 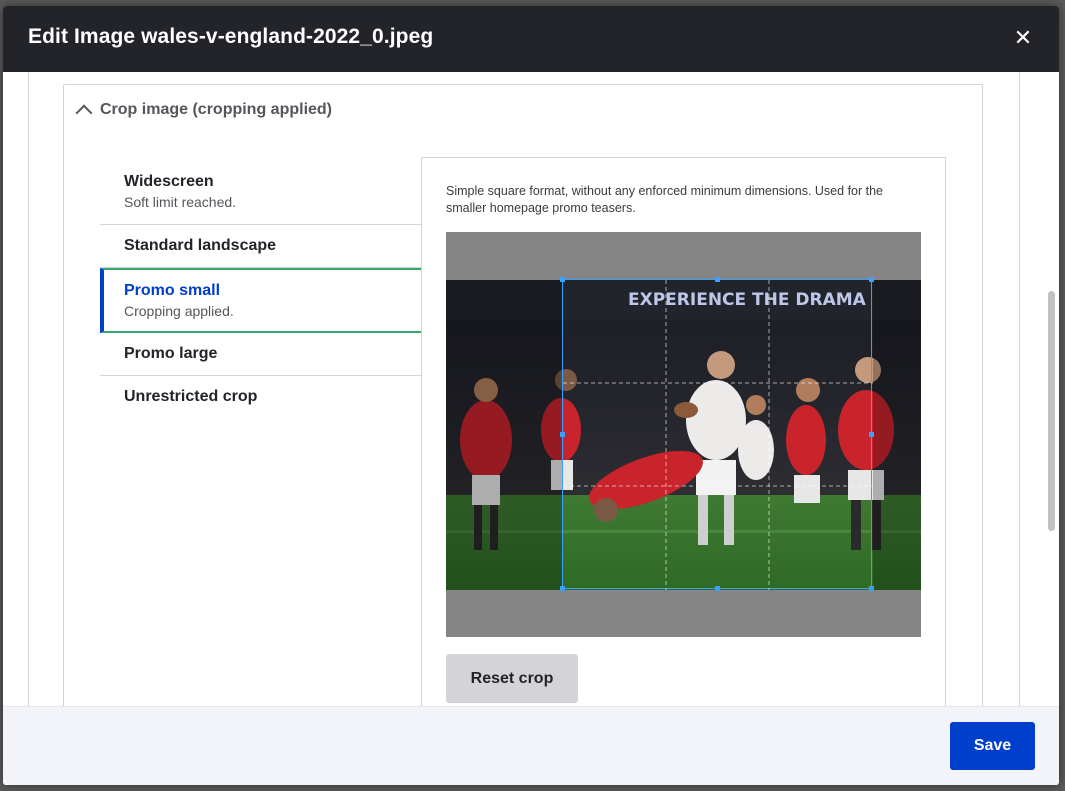 I want to click on crop-handle-w, so click(x=562, y=434).